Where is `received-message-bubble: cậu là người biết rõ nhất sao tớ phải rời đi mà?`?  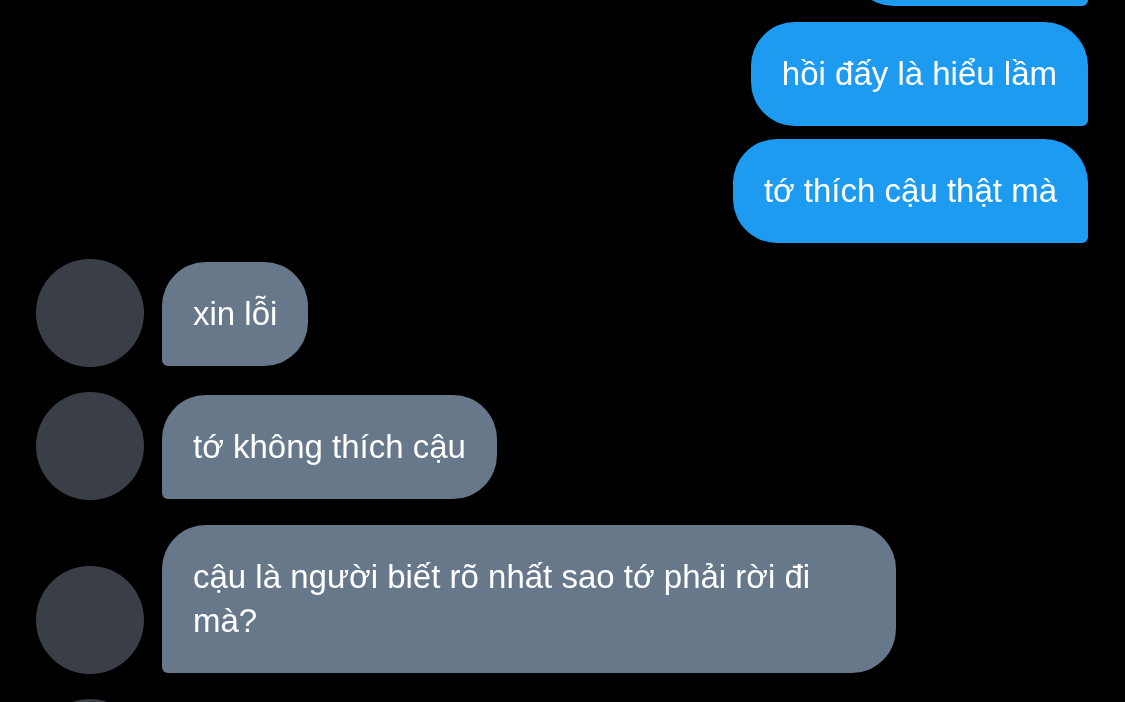
received-message-bubble: cậu là người biết rõ nhất sao tớ phải rời đi mà? is located at coordinates (529, 599).